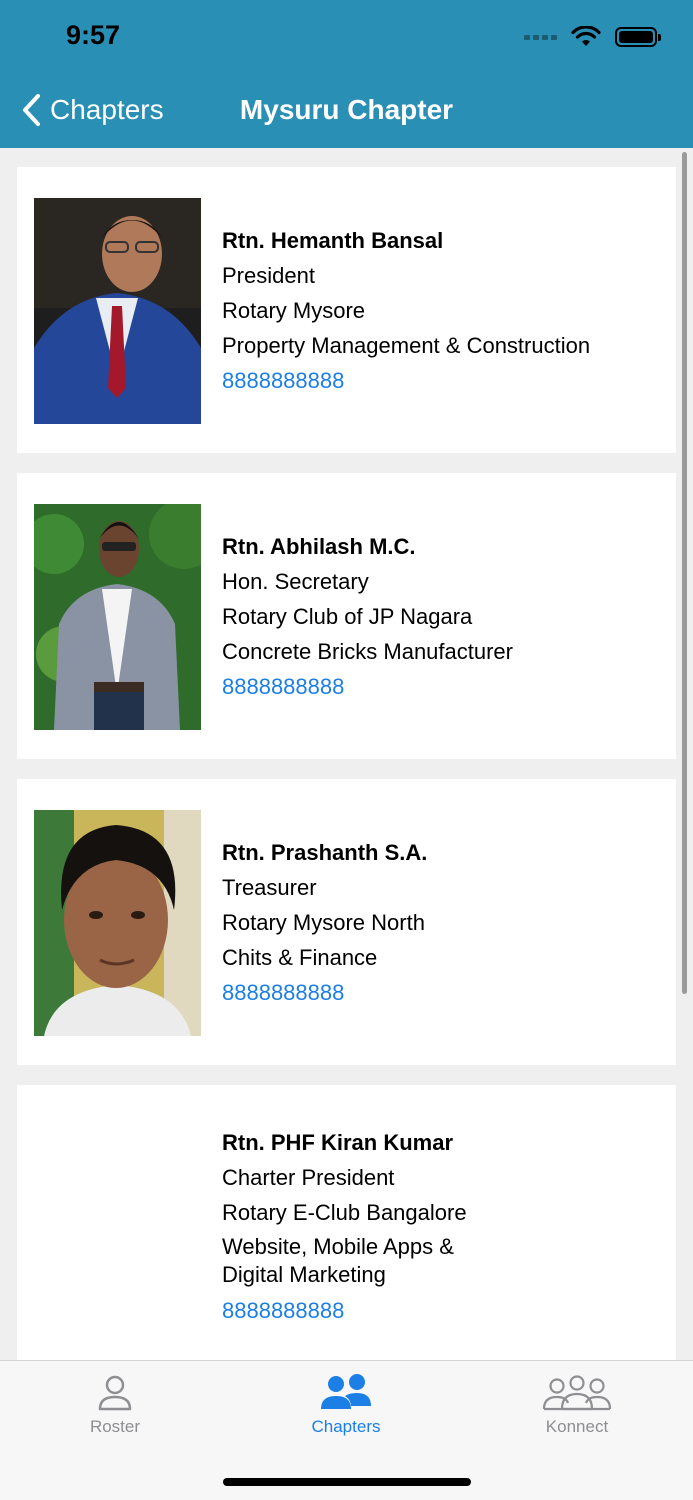 The height and width of the screenshot is (1500, 693). What do you see at coordinates (346, 109) in the screenshot?
I see `page-title: Mysuru Chapter` at bounding box center [346, 109].